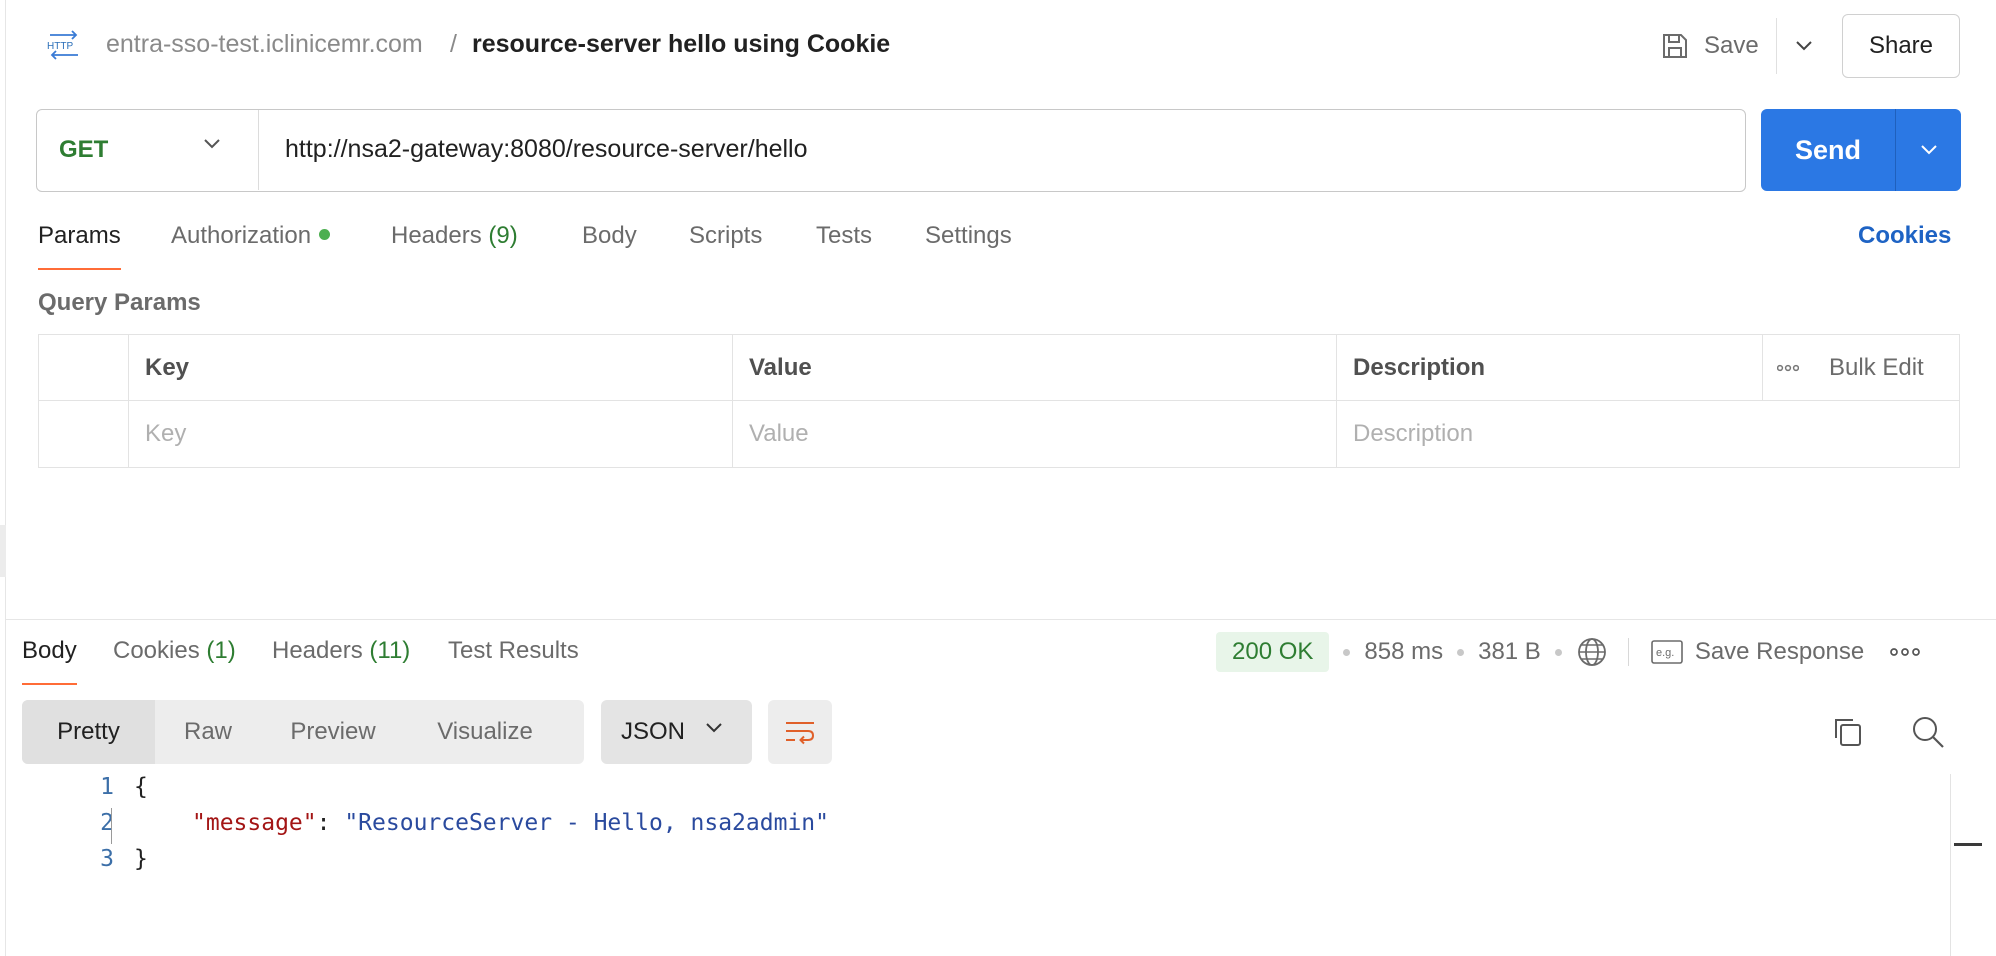  I want to click on code-text: {, so click(141, 787).